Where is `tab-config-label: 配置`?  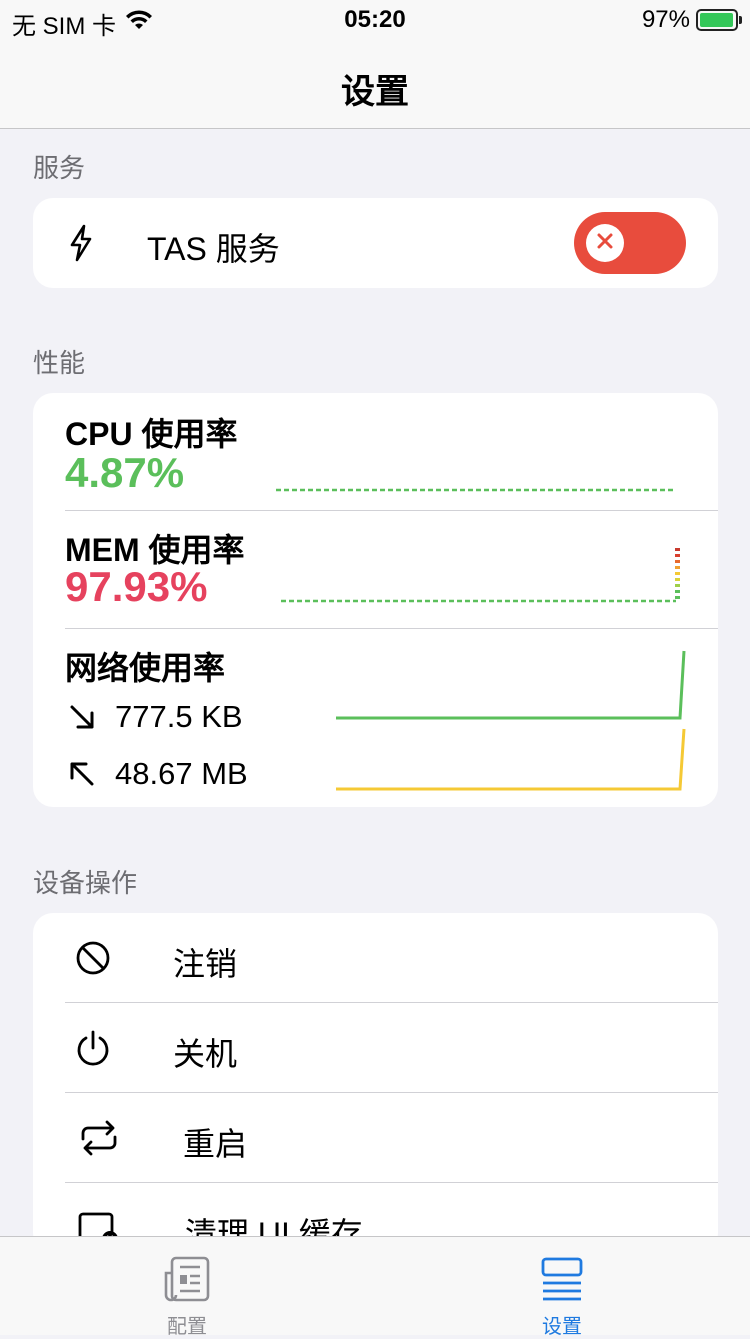 tab-config-label: 配置 is located at coordinates (187, 1327).